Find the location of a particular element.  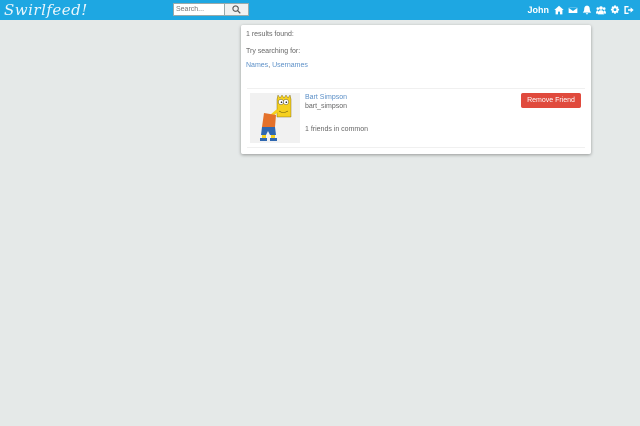

filter-names-link: Names is located at coordinates (257, 65).